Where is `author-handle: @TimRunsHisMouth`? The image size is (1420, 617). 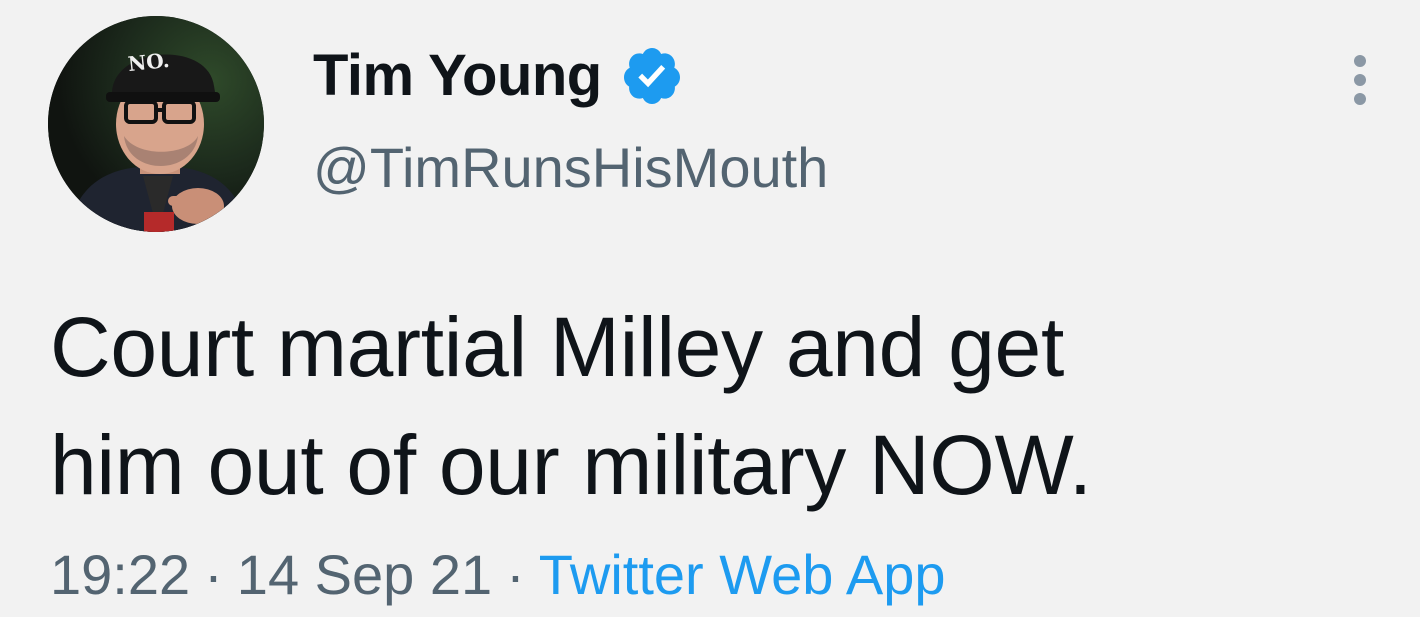 author-handle: @TimRunsHisMouth is located at coordinates (570, 168).